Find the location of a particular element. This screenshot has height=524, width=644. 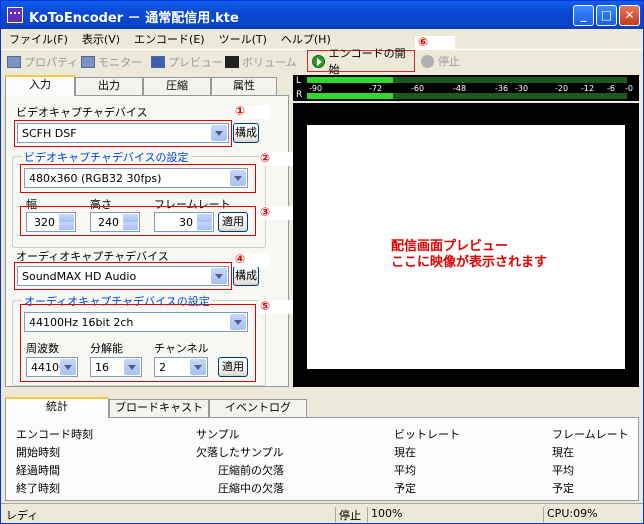

encode-start-button: エンコードの開始 is located at coordinates (361, 61).